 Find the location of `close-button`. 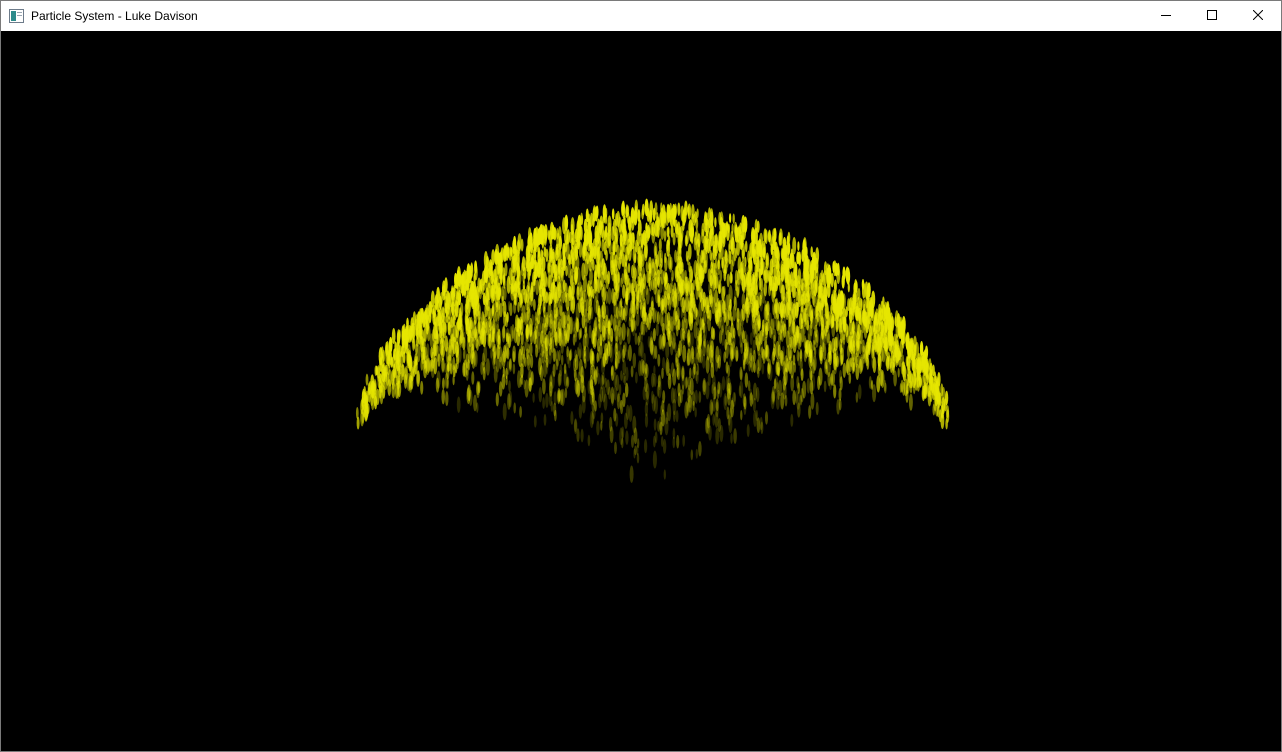

close-button is located at coordinates (1258, 16).